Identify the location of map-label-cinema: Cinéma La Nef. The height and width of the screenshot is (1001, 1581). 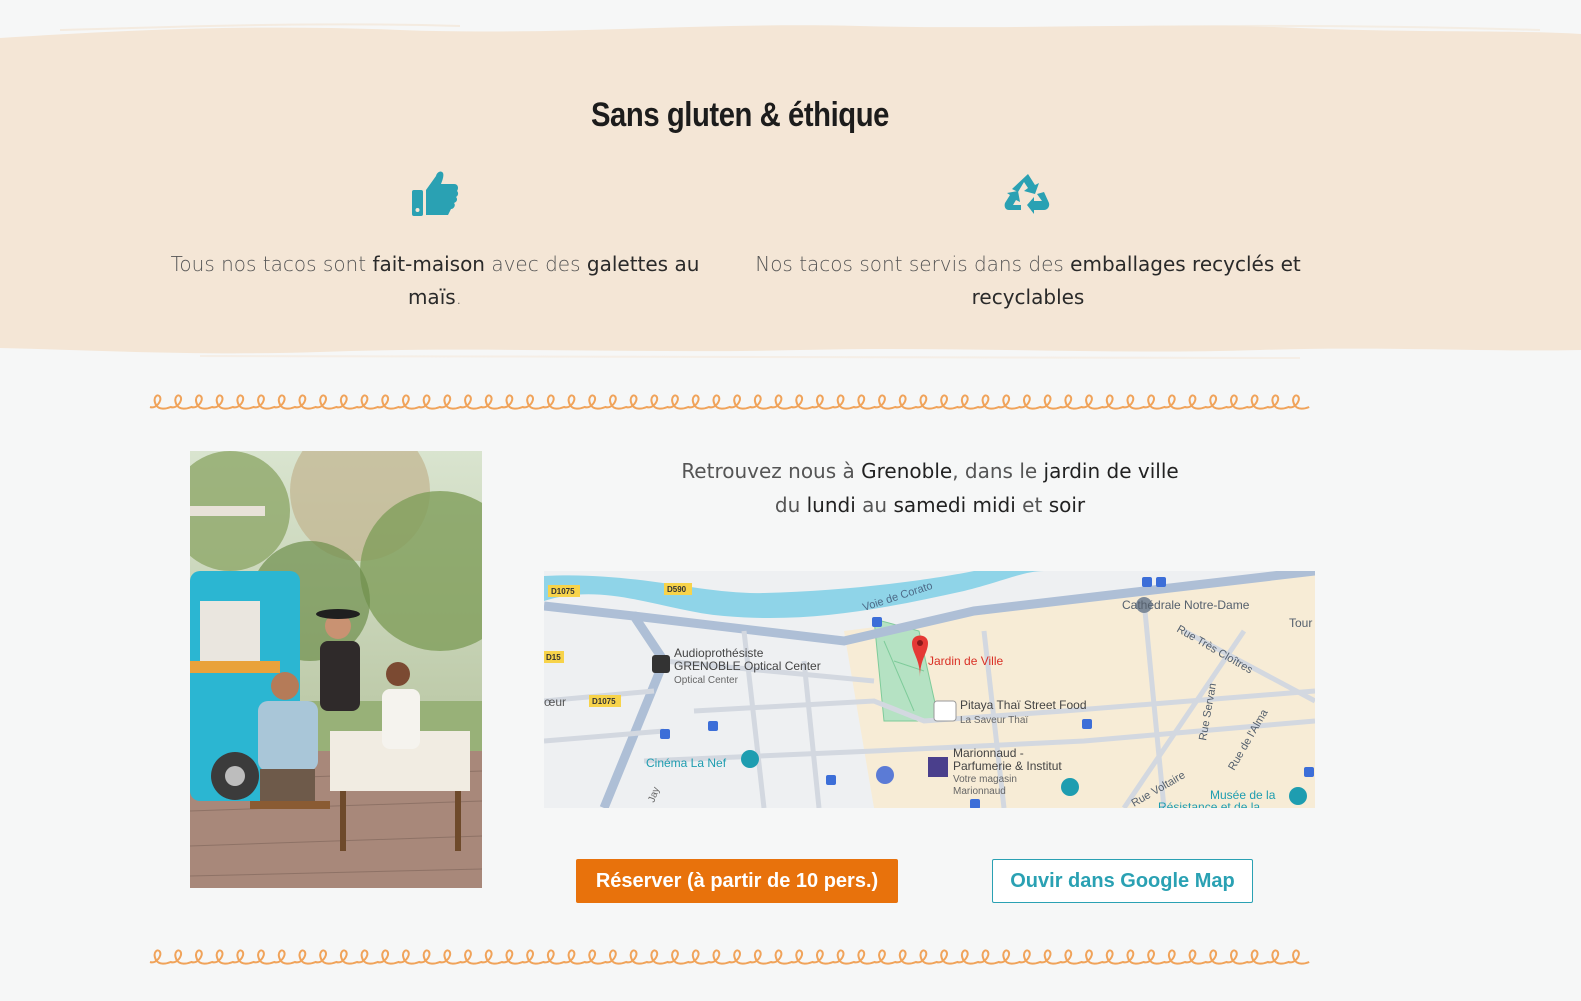
(686, 763).